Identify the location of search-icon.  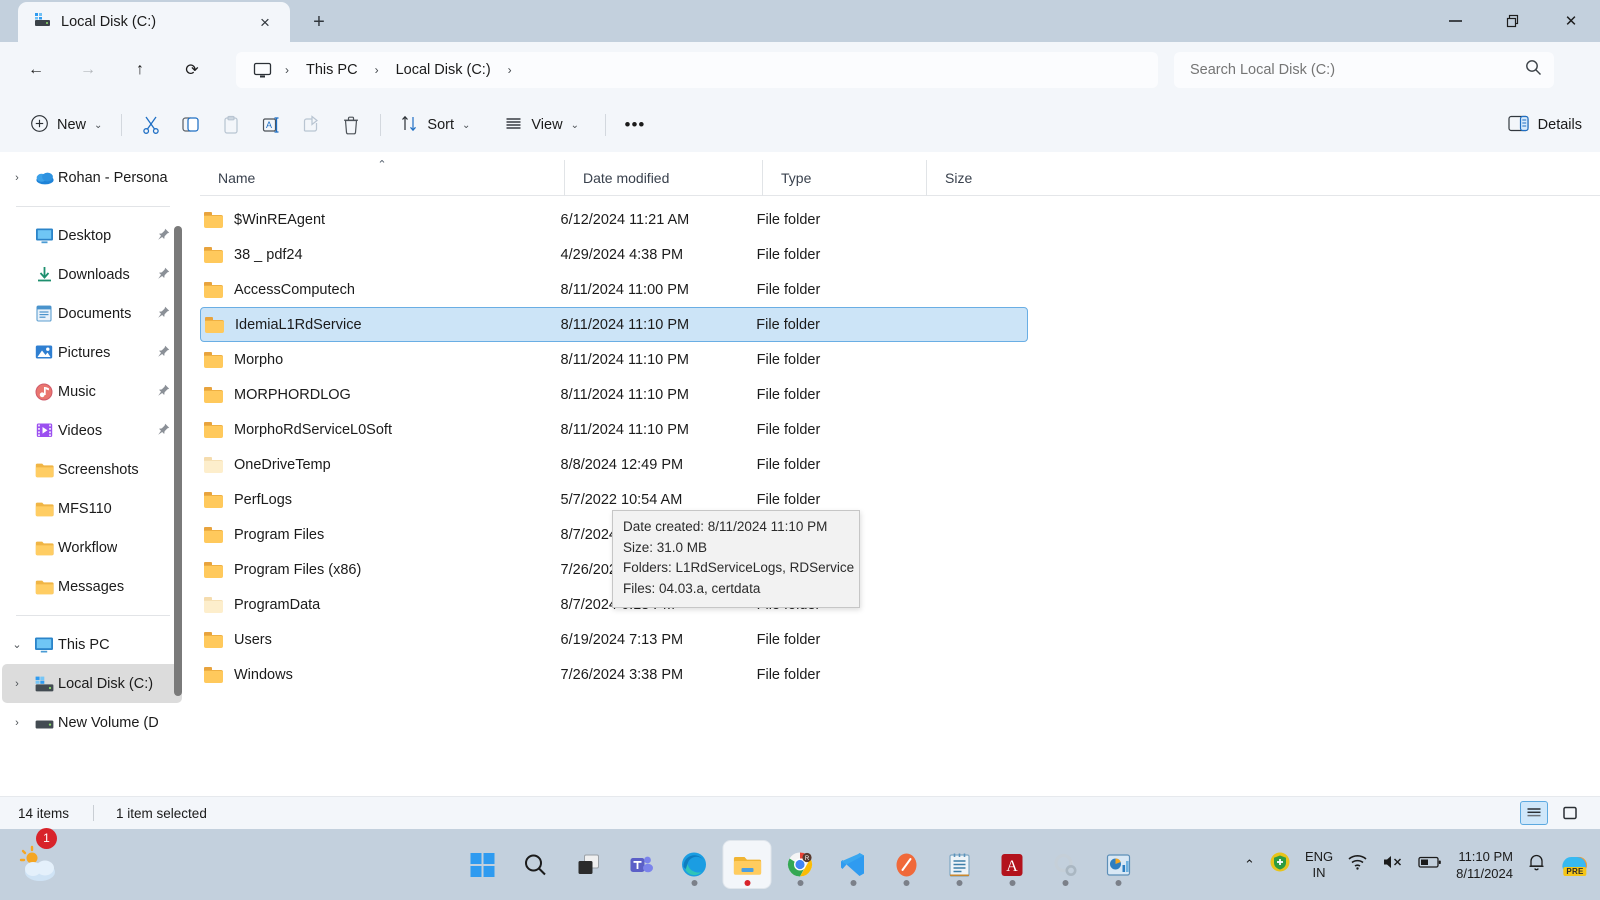
(1533, 70).